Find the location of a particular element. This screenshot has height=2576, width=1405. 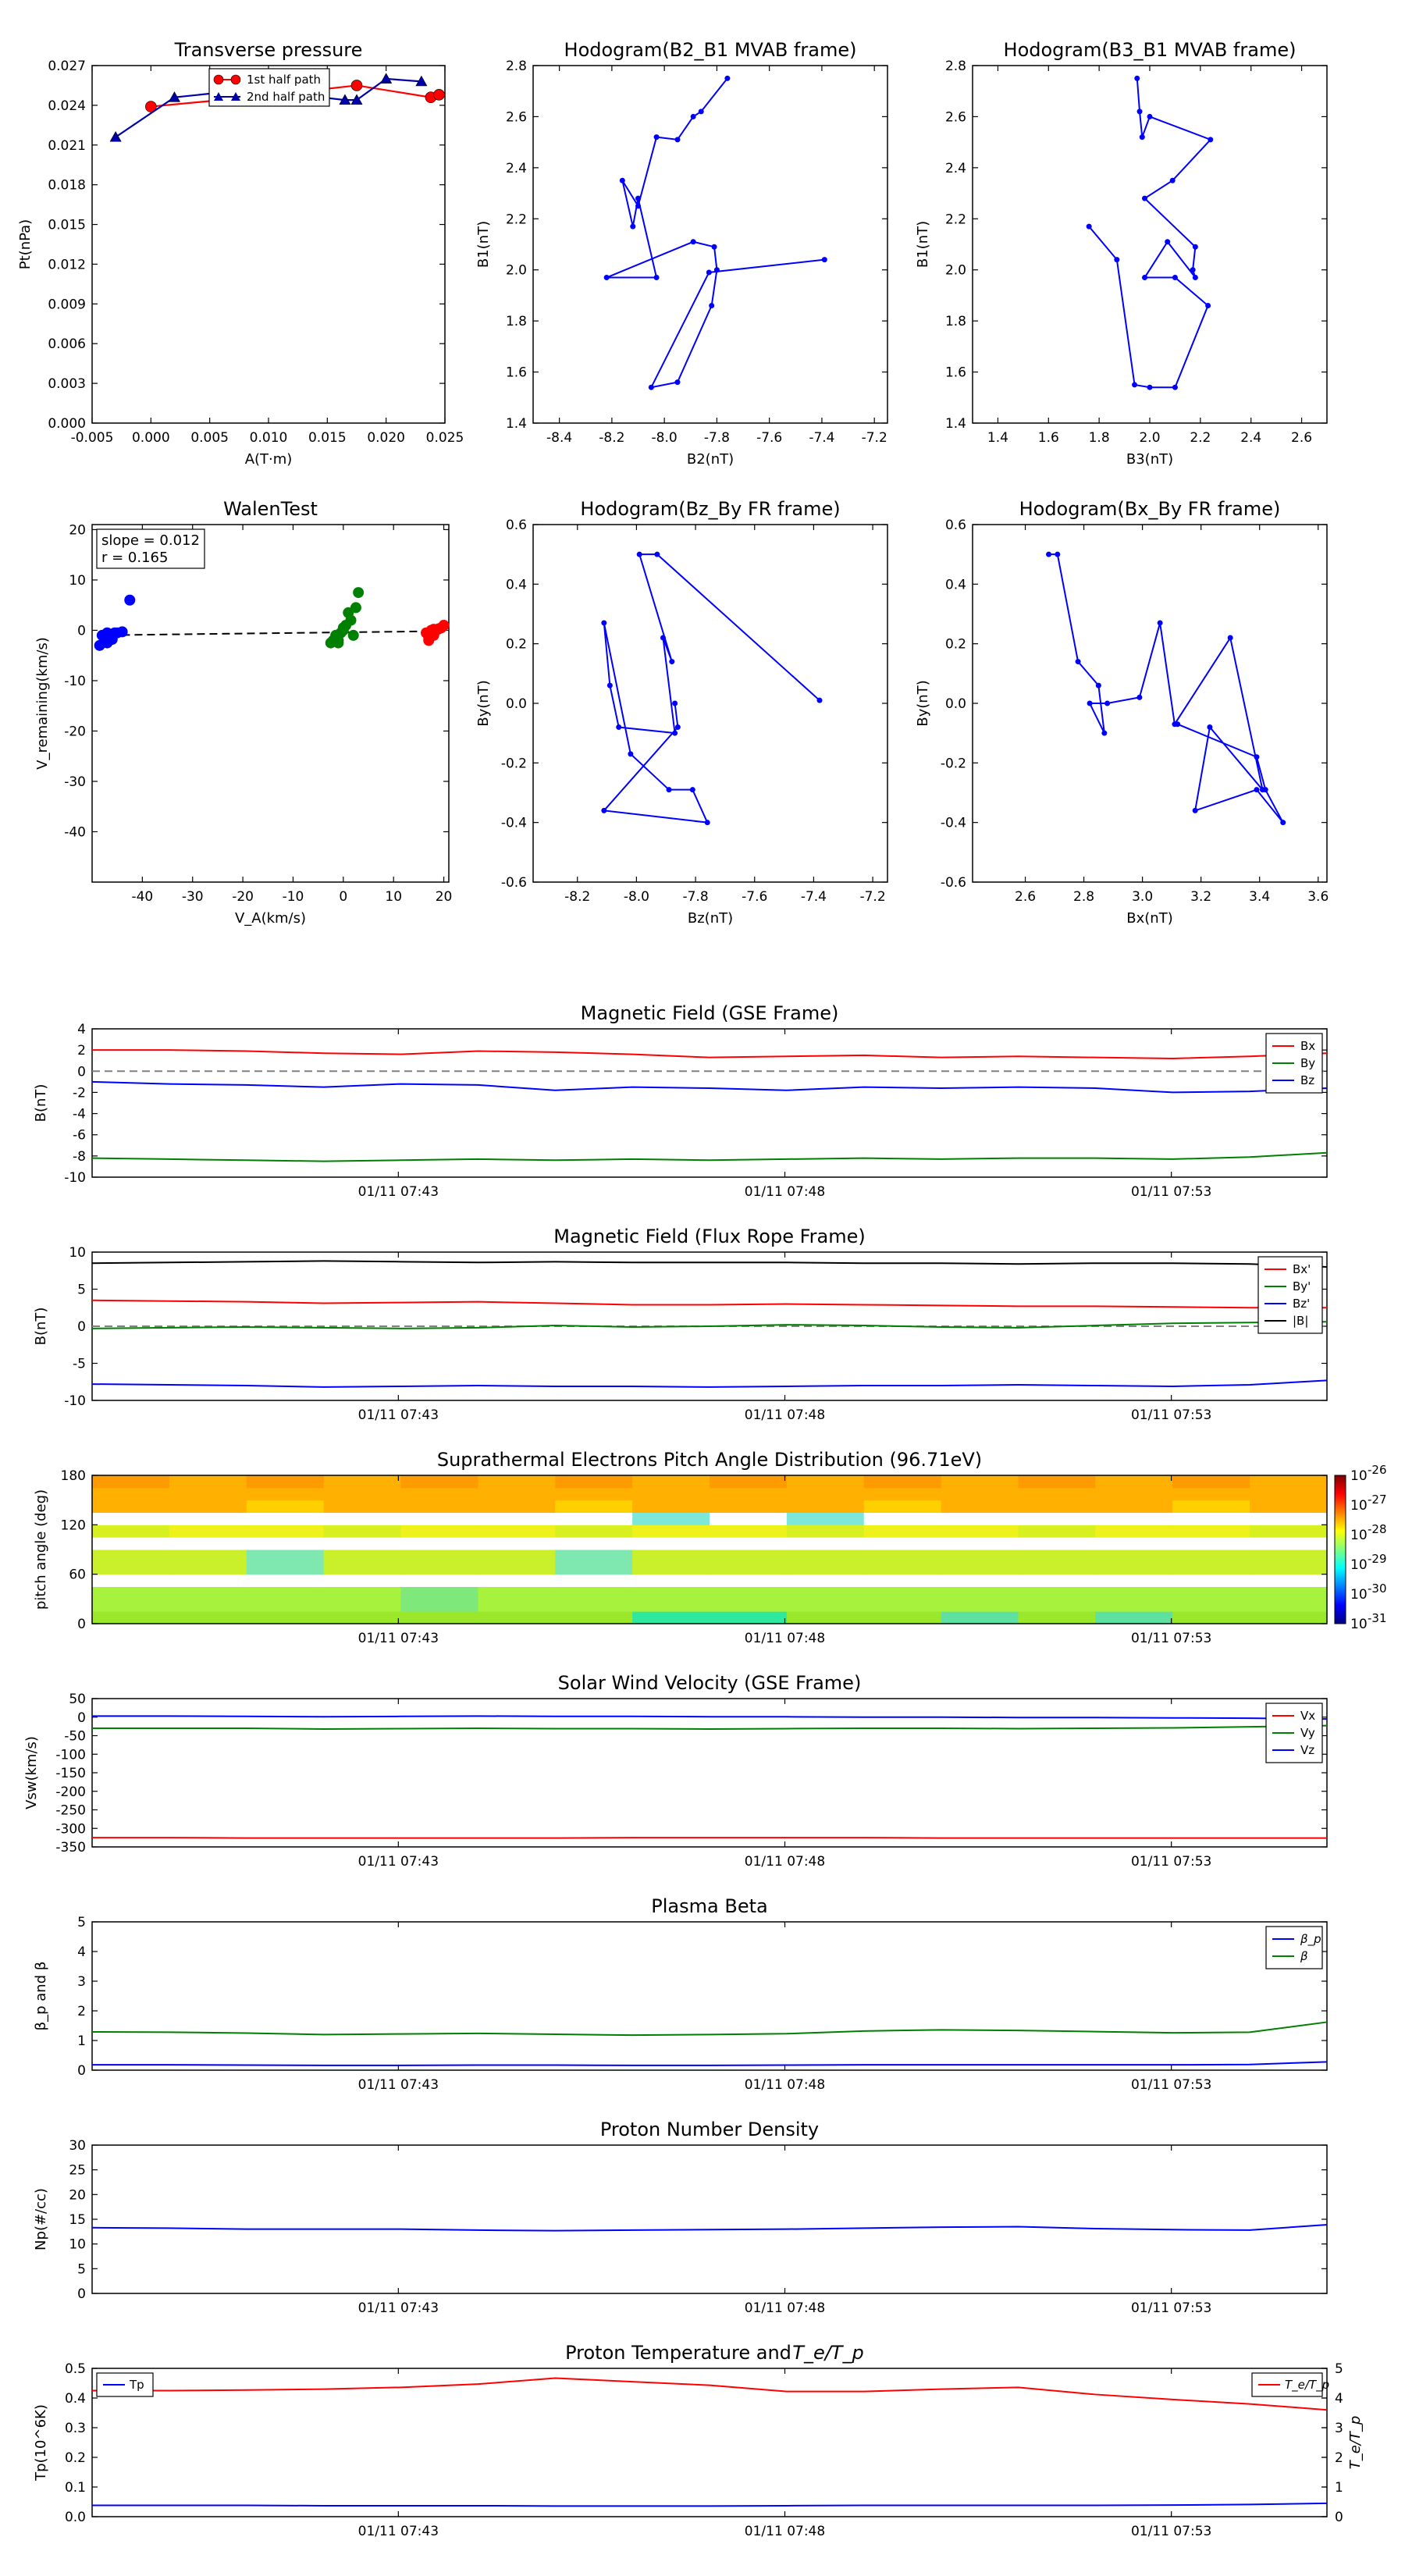

ytick-label: 4 is located at coordinates (81, 1952).